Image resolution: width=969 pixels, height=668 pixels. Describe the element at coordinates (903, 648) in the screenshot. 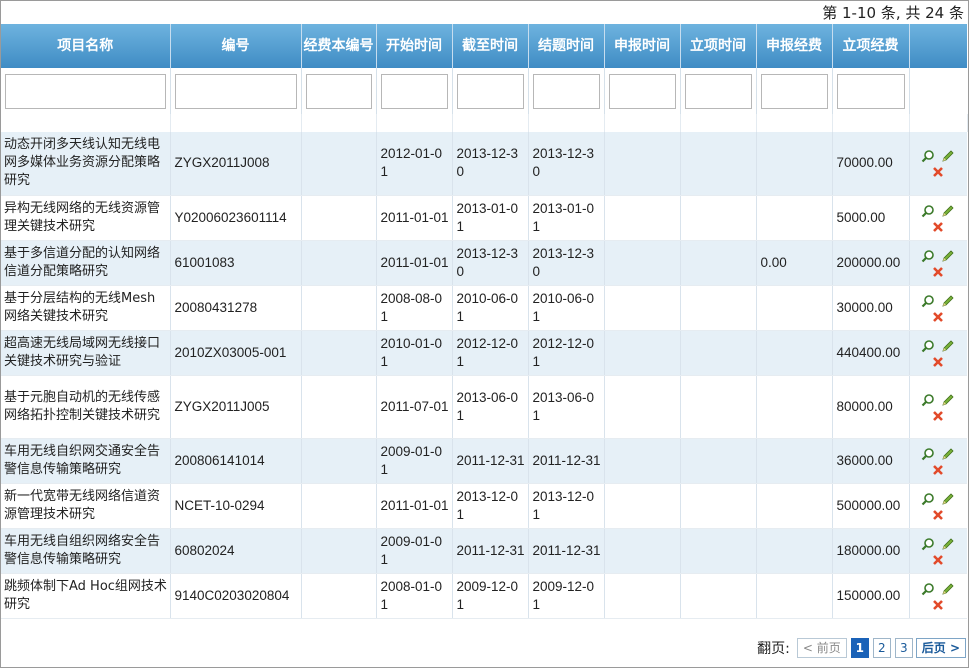

I see `page-3-button: 3` at that location.